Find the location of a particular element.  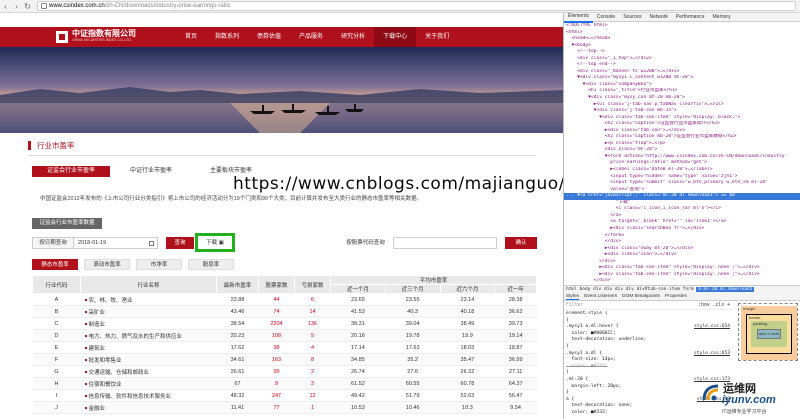

forward-icon: › is located at coordinates (16, 6).